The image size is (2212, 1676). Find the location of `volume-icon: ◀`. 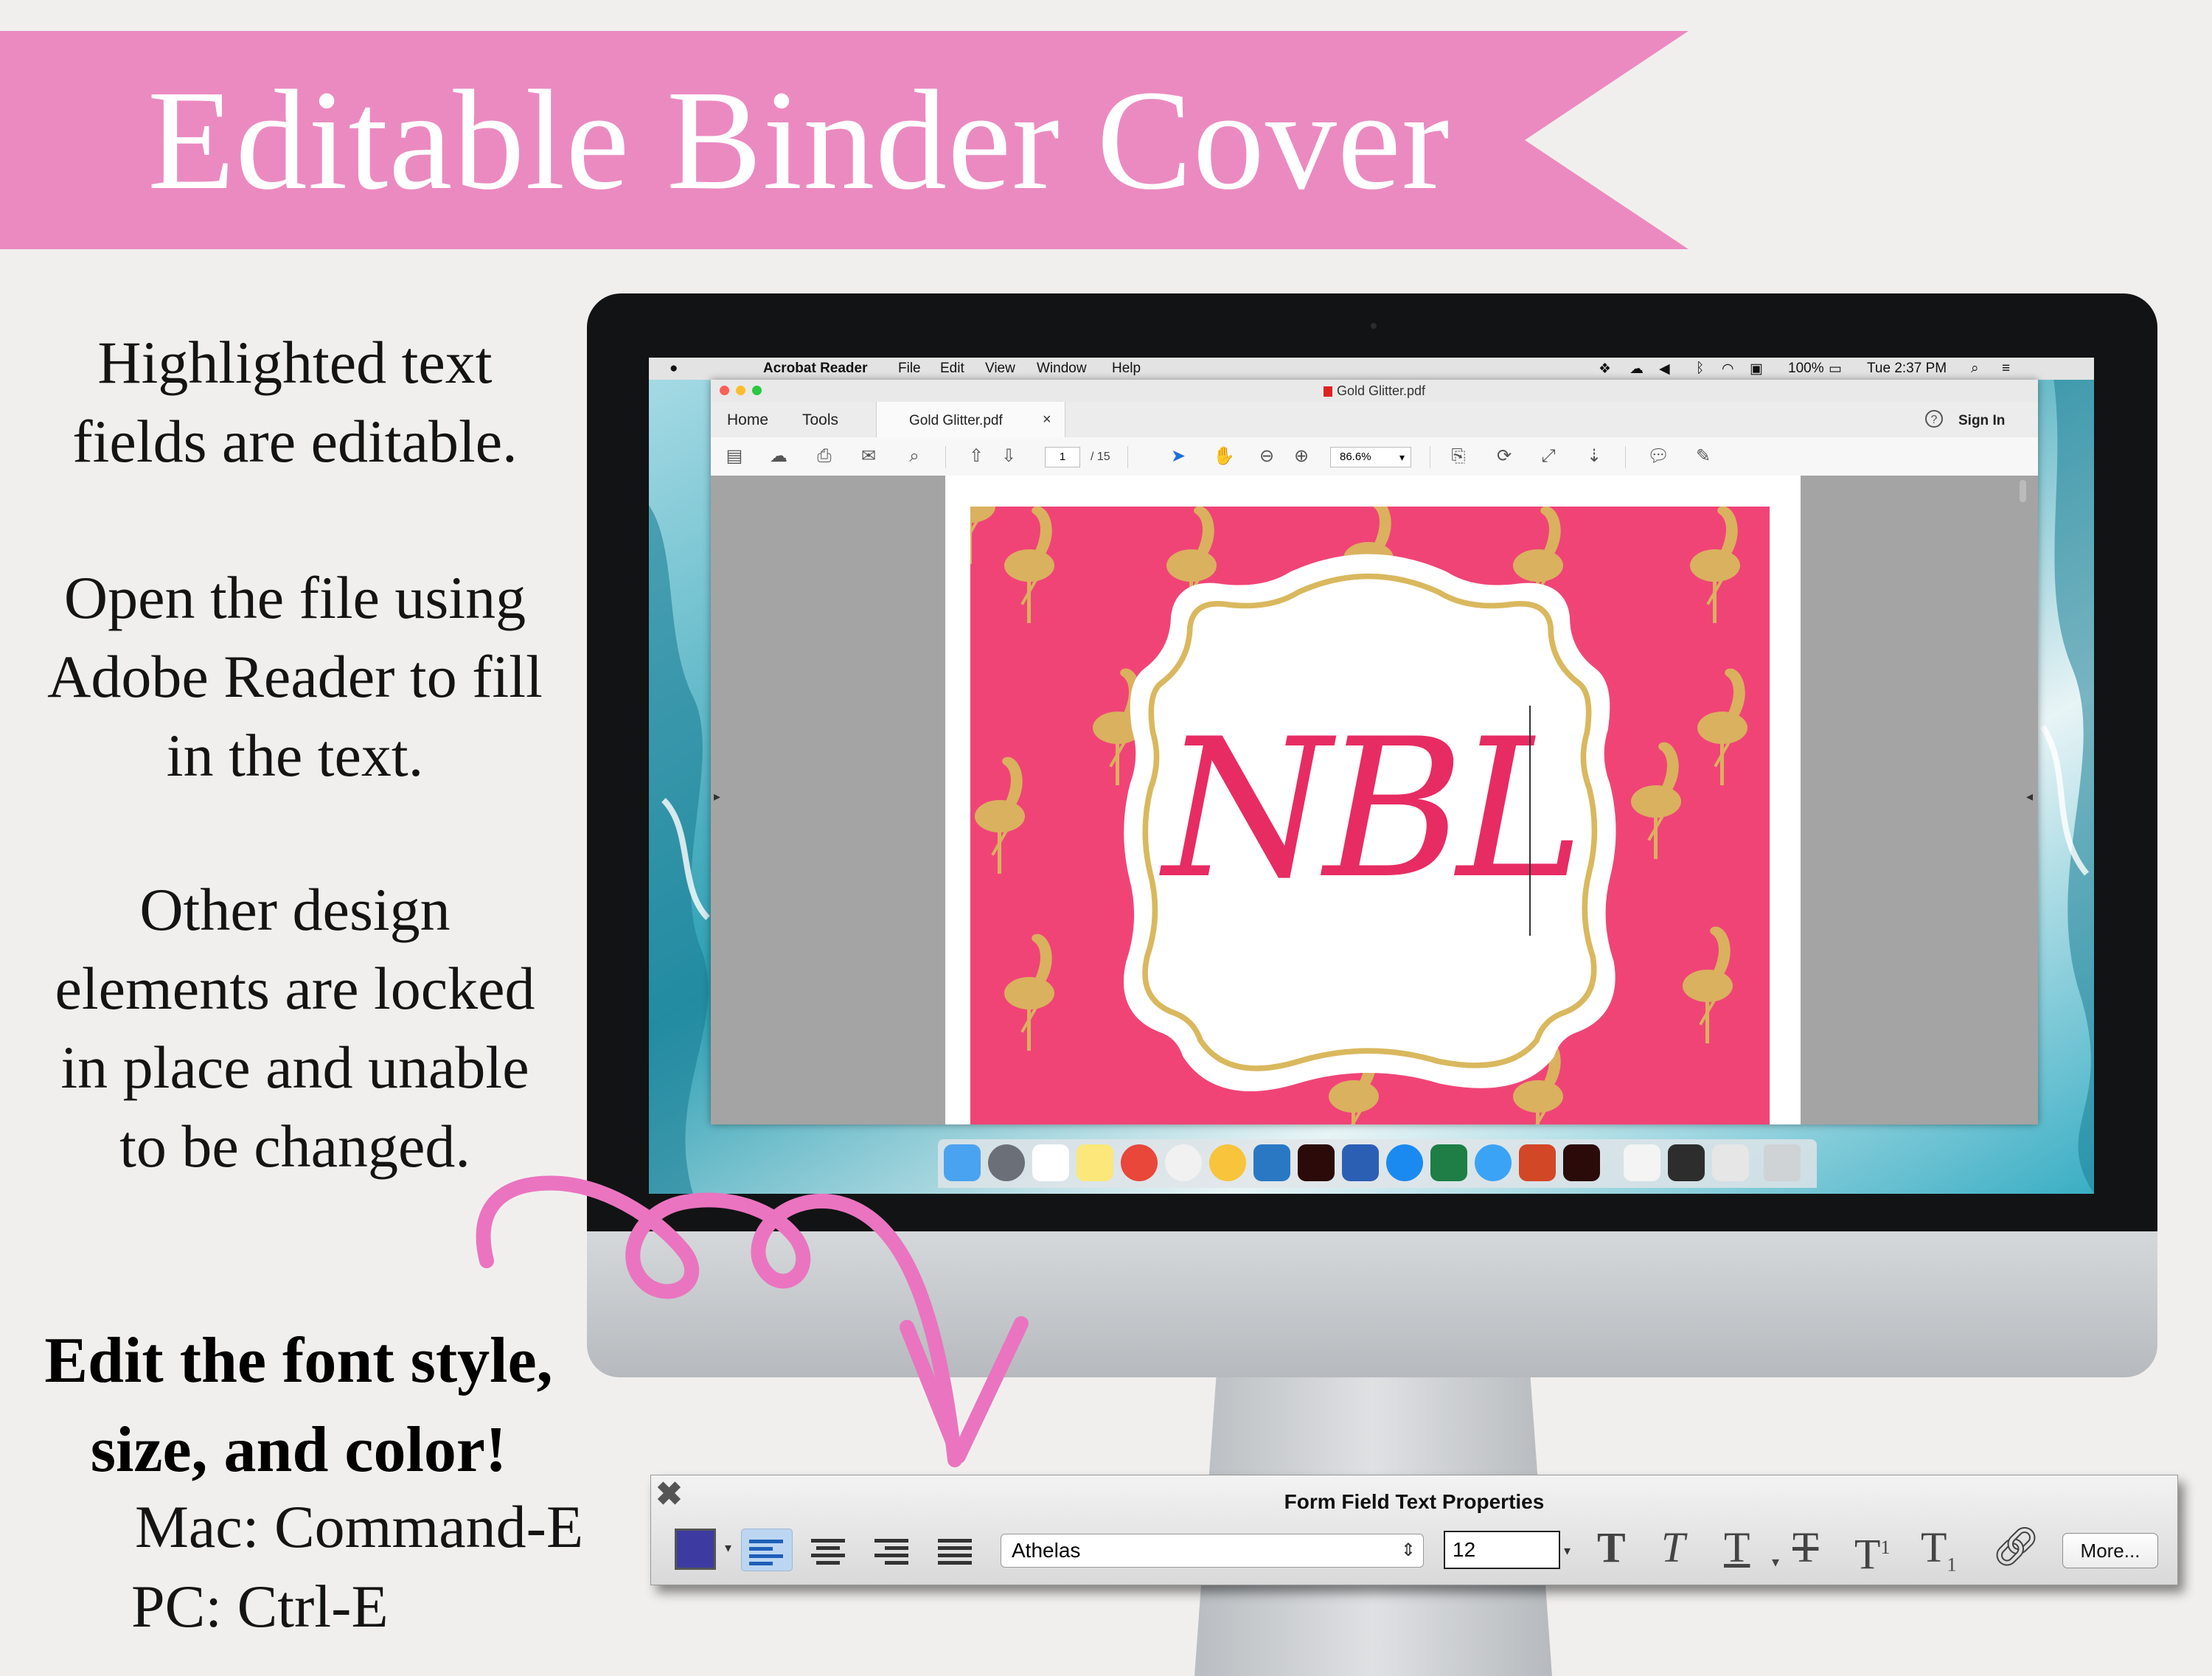

volume-icon: ◀ is located at coordinates (1664, 369).